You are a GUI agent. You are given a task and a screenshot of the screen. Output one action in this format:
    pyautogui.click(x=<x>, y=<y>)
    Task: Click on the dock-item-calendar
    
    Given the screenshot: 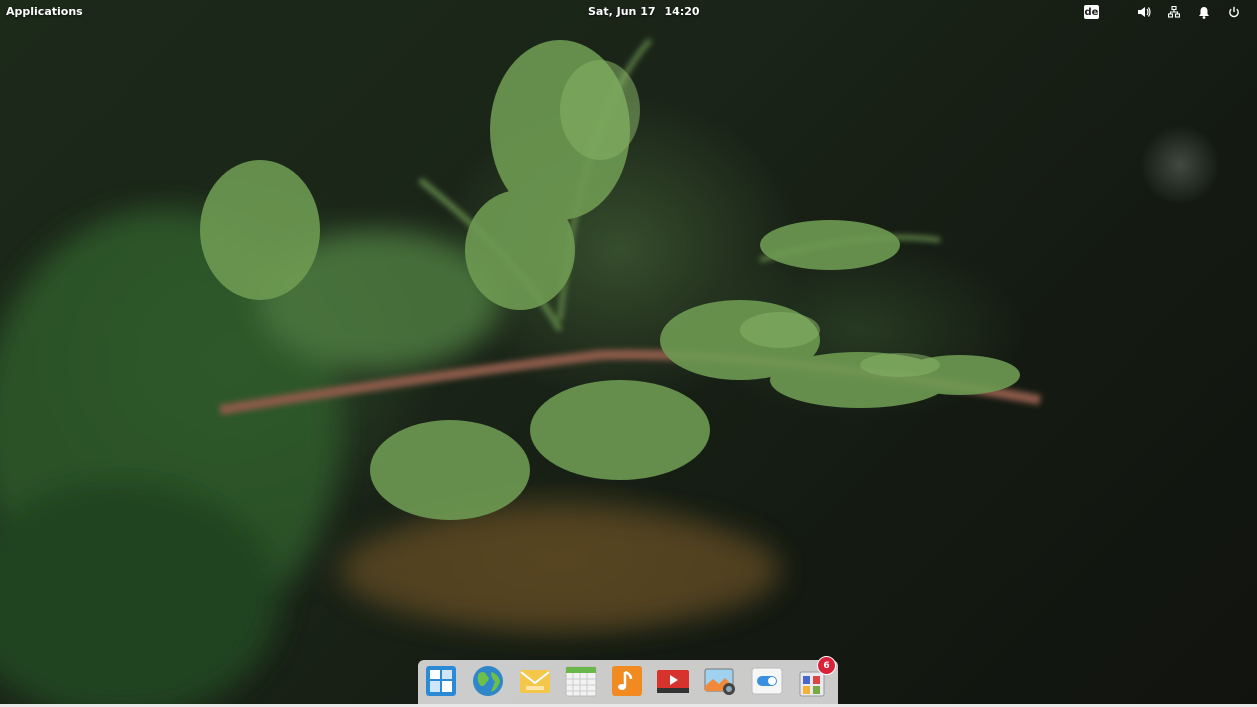 What is the action you would take?
    pyautogui.click(x=581, y=681)
    